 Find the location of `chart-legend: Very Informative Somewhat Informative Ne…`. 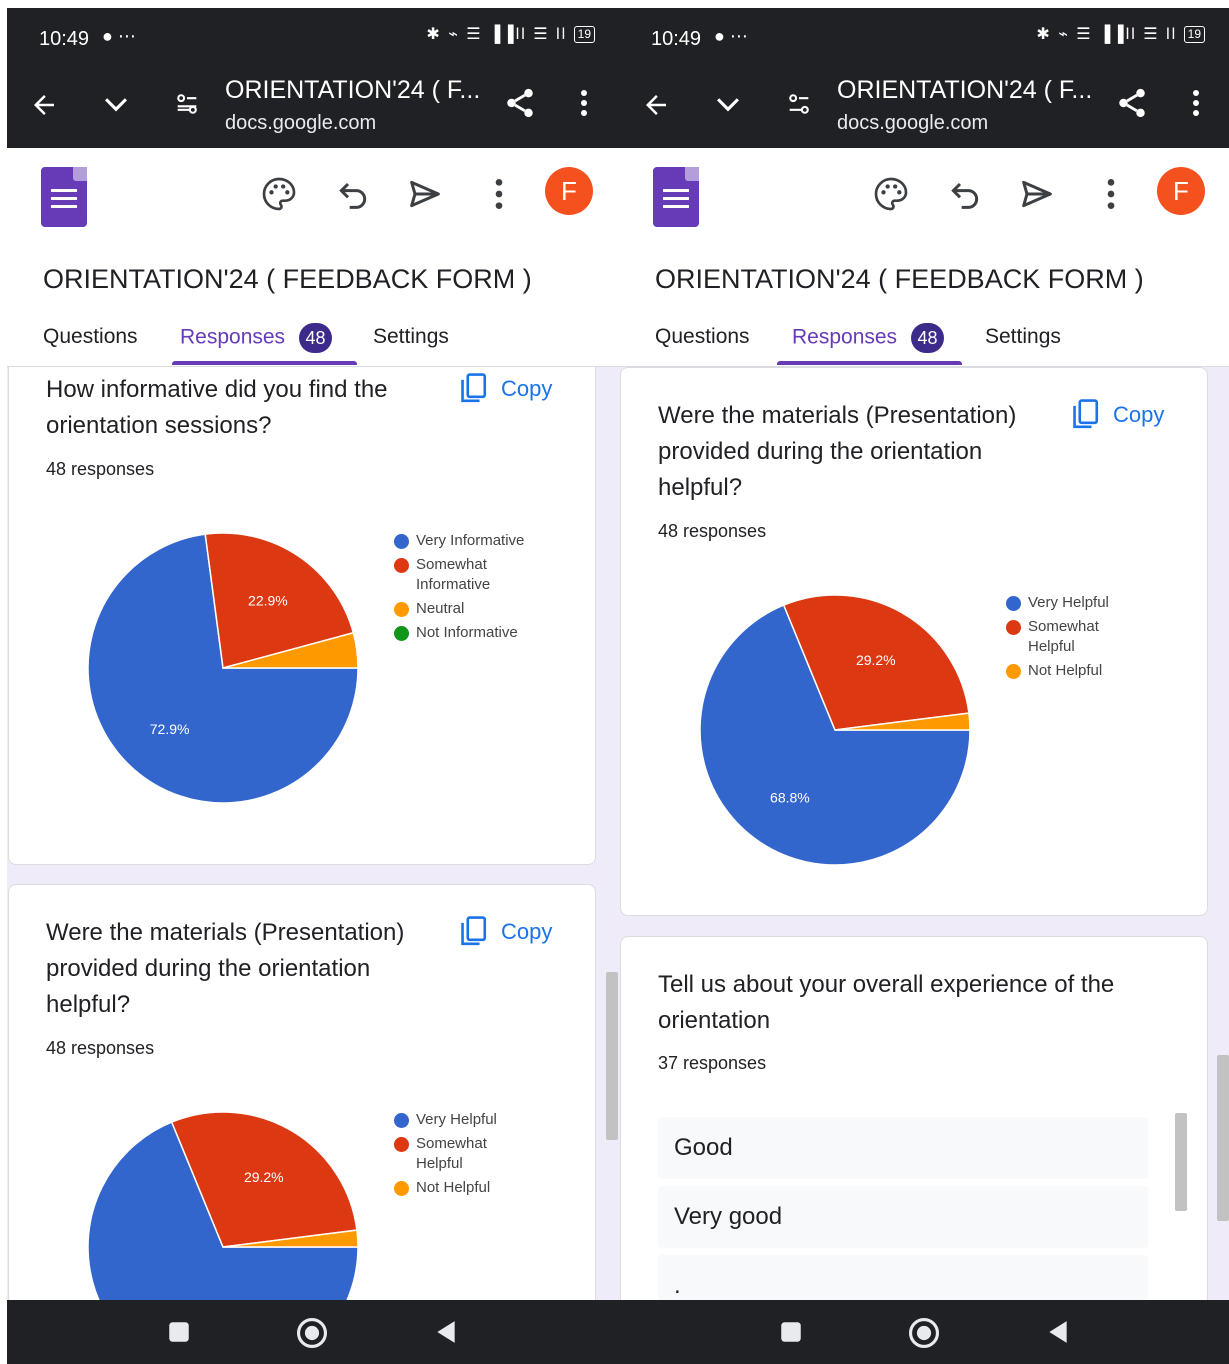

chart-legend: Very Informative Somewhat Informative Ne… is located at coordinates (464, 589).